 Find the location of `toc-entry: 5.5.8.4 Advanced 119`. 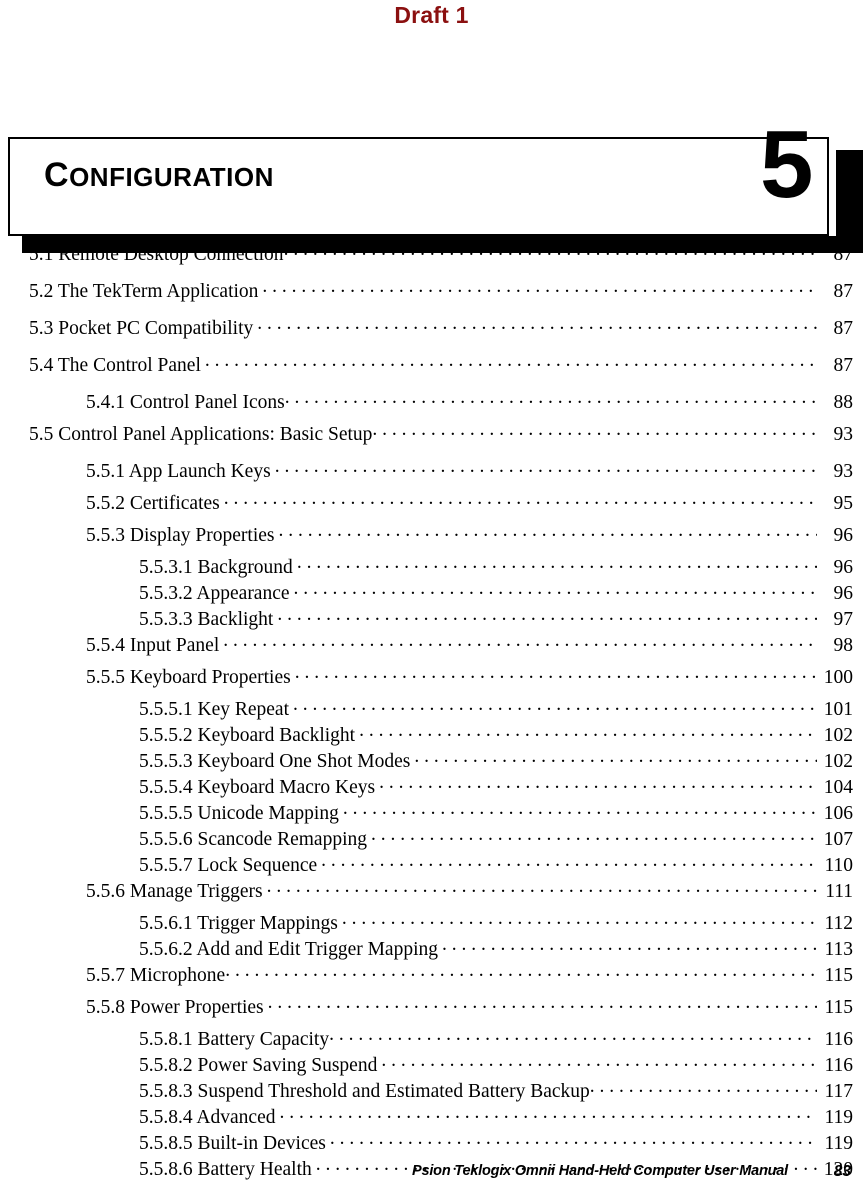

toc-entry: 5.5.8.4 Advanced 119 is located at coordinates (441, 1115).